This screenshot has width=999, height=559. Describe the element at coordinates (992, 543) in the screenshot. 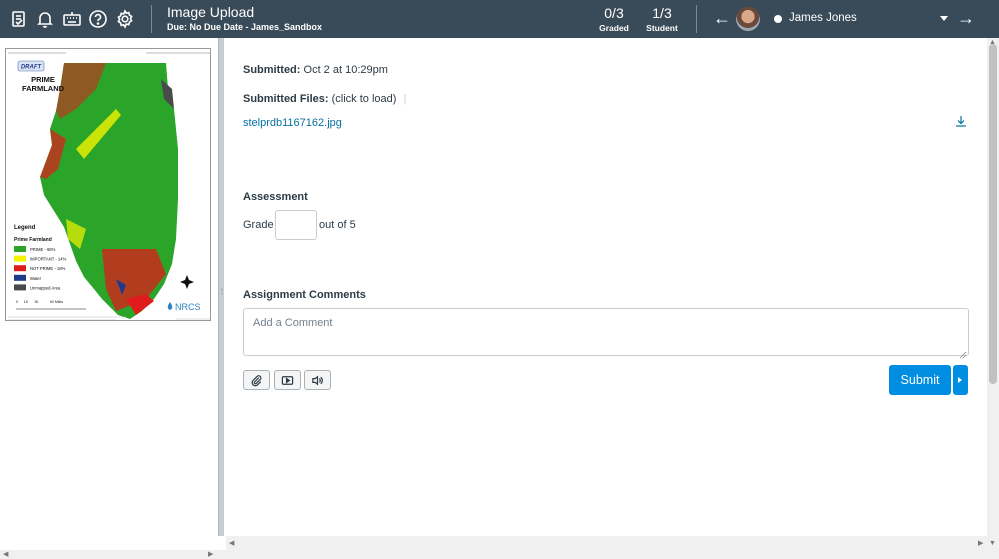

I see `scroll-down-icon: ▼` at that location.